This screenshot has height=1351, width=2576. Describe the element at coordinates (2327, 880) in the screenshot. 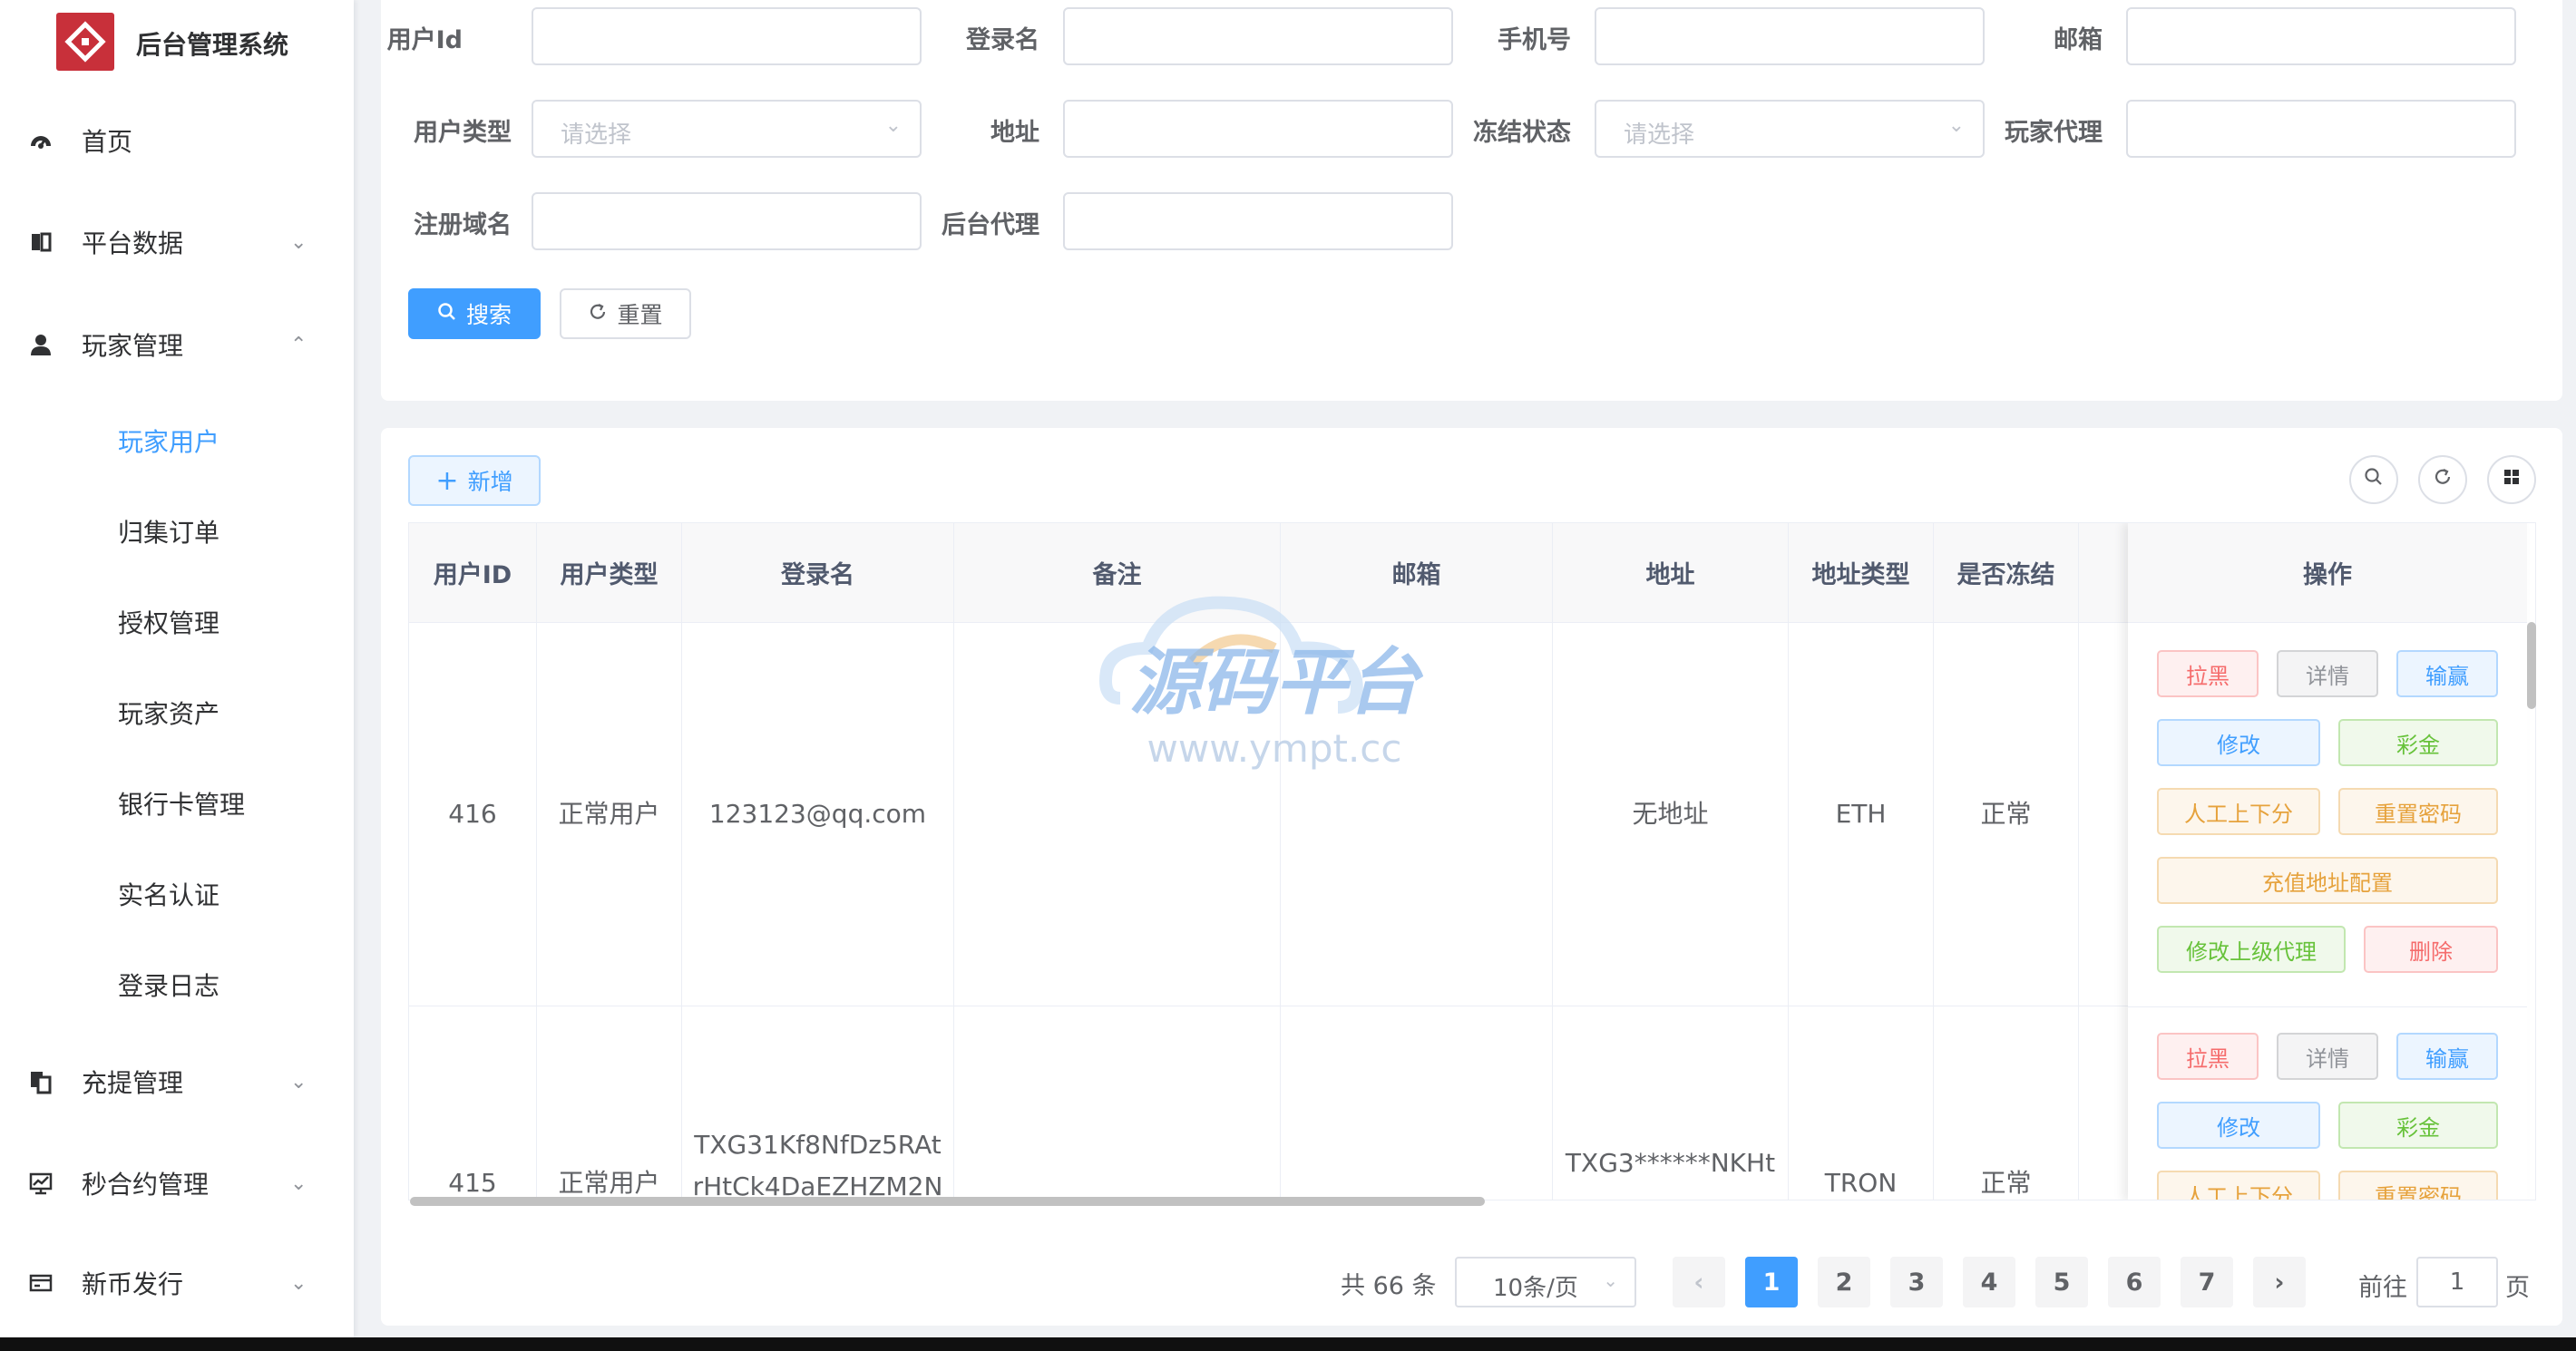

I see `recharge-address-config-button: 充值地址配置` at that location.